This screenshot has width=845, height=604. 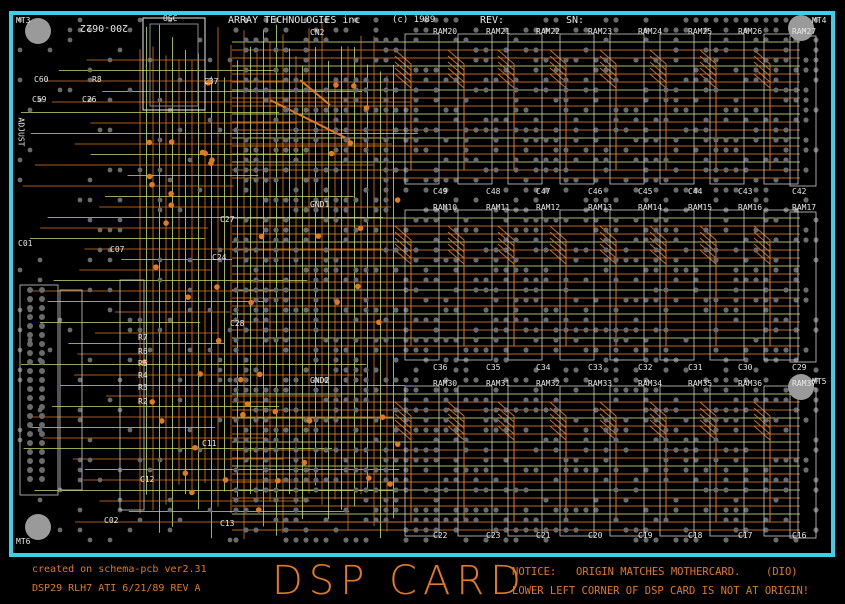 I want to click on capacitor-label: C16, so click(x=799, y=535).